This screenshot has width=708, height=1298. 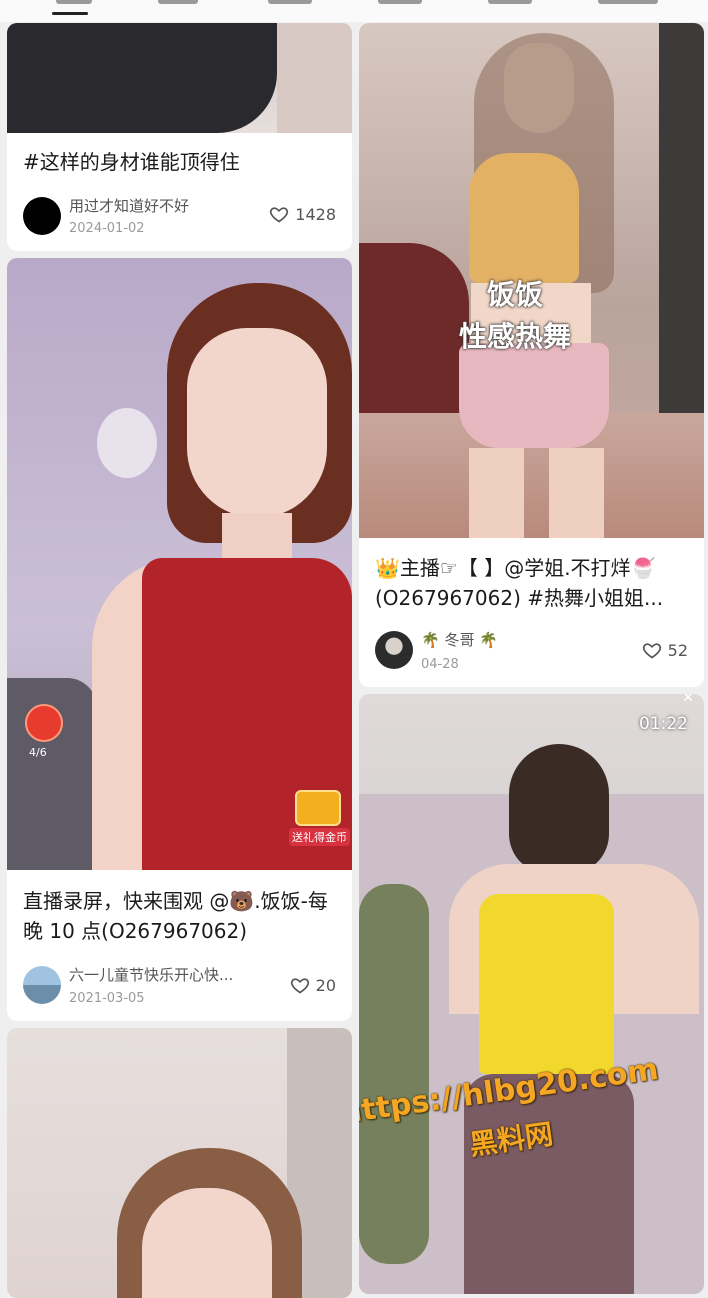 I want to click on video-overlay-line2: 性感热舞, so click(x=515, y=336).